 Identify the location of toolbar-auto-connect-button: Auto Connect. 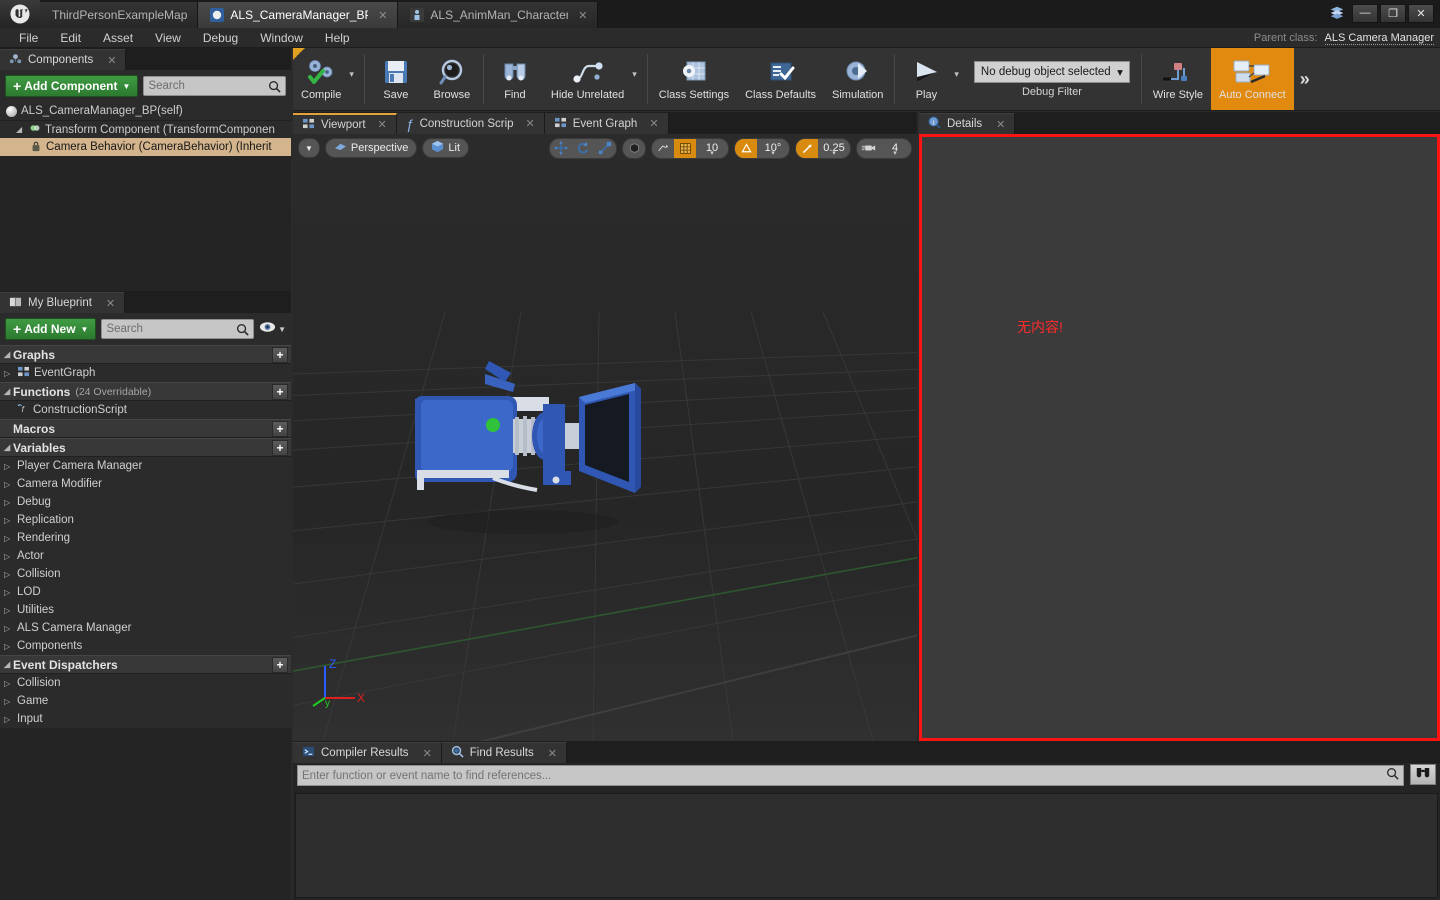
(1252, 79).